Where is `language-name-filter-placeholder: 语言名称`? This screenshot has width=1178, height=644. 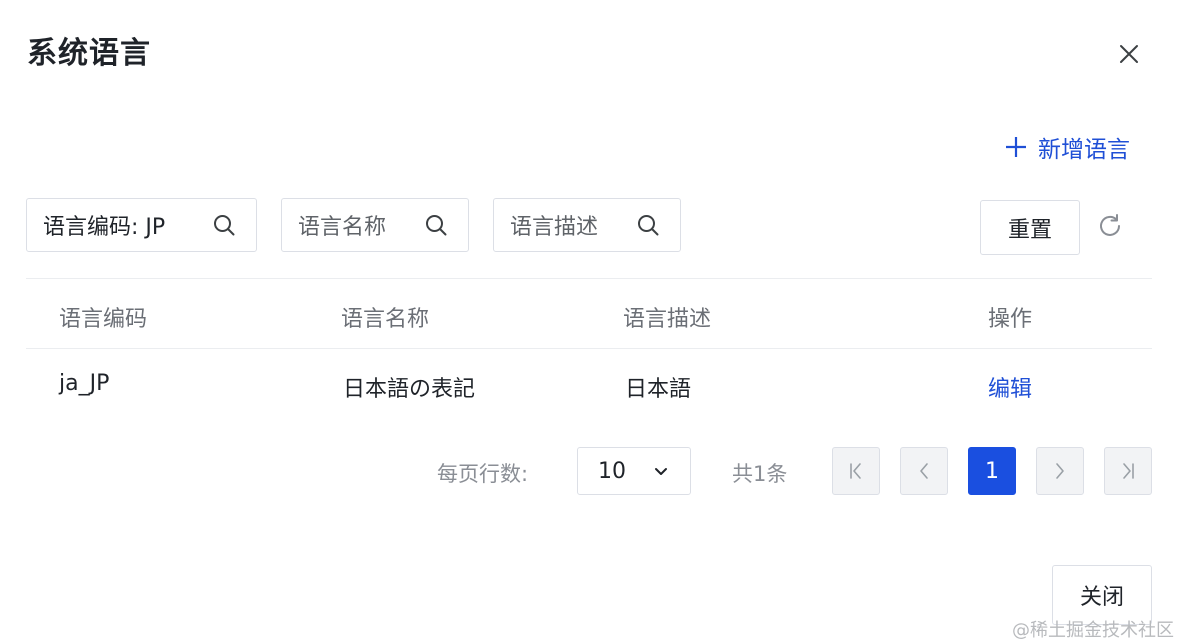 language-name-filter-placeholder: 语言名称 is located at coordinates (342, 227).